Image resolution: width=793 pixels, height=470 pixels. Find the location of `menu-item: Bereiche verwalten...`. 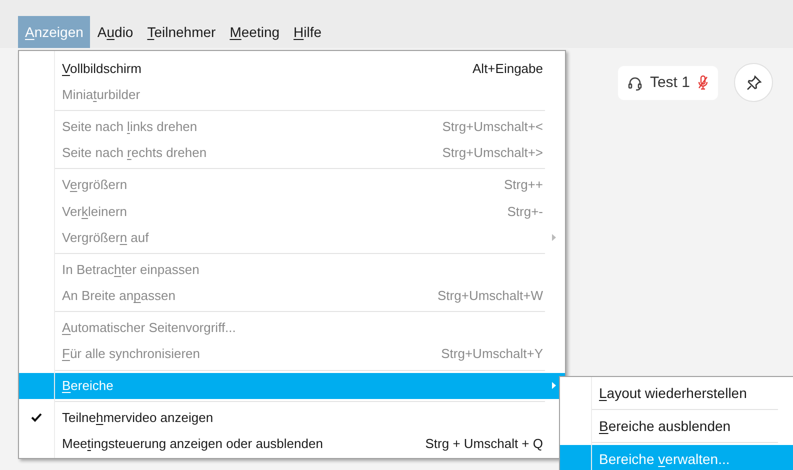

menu-item: Bereiche verwalten... is located at coordinates (676, 457).